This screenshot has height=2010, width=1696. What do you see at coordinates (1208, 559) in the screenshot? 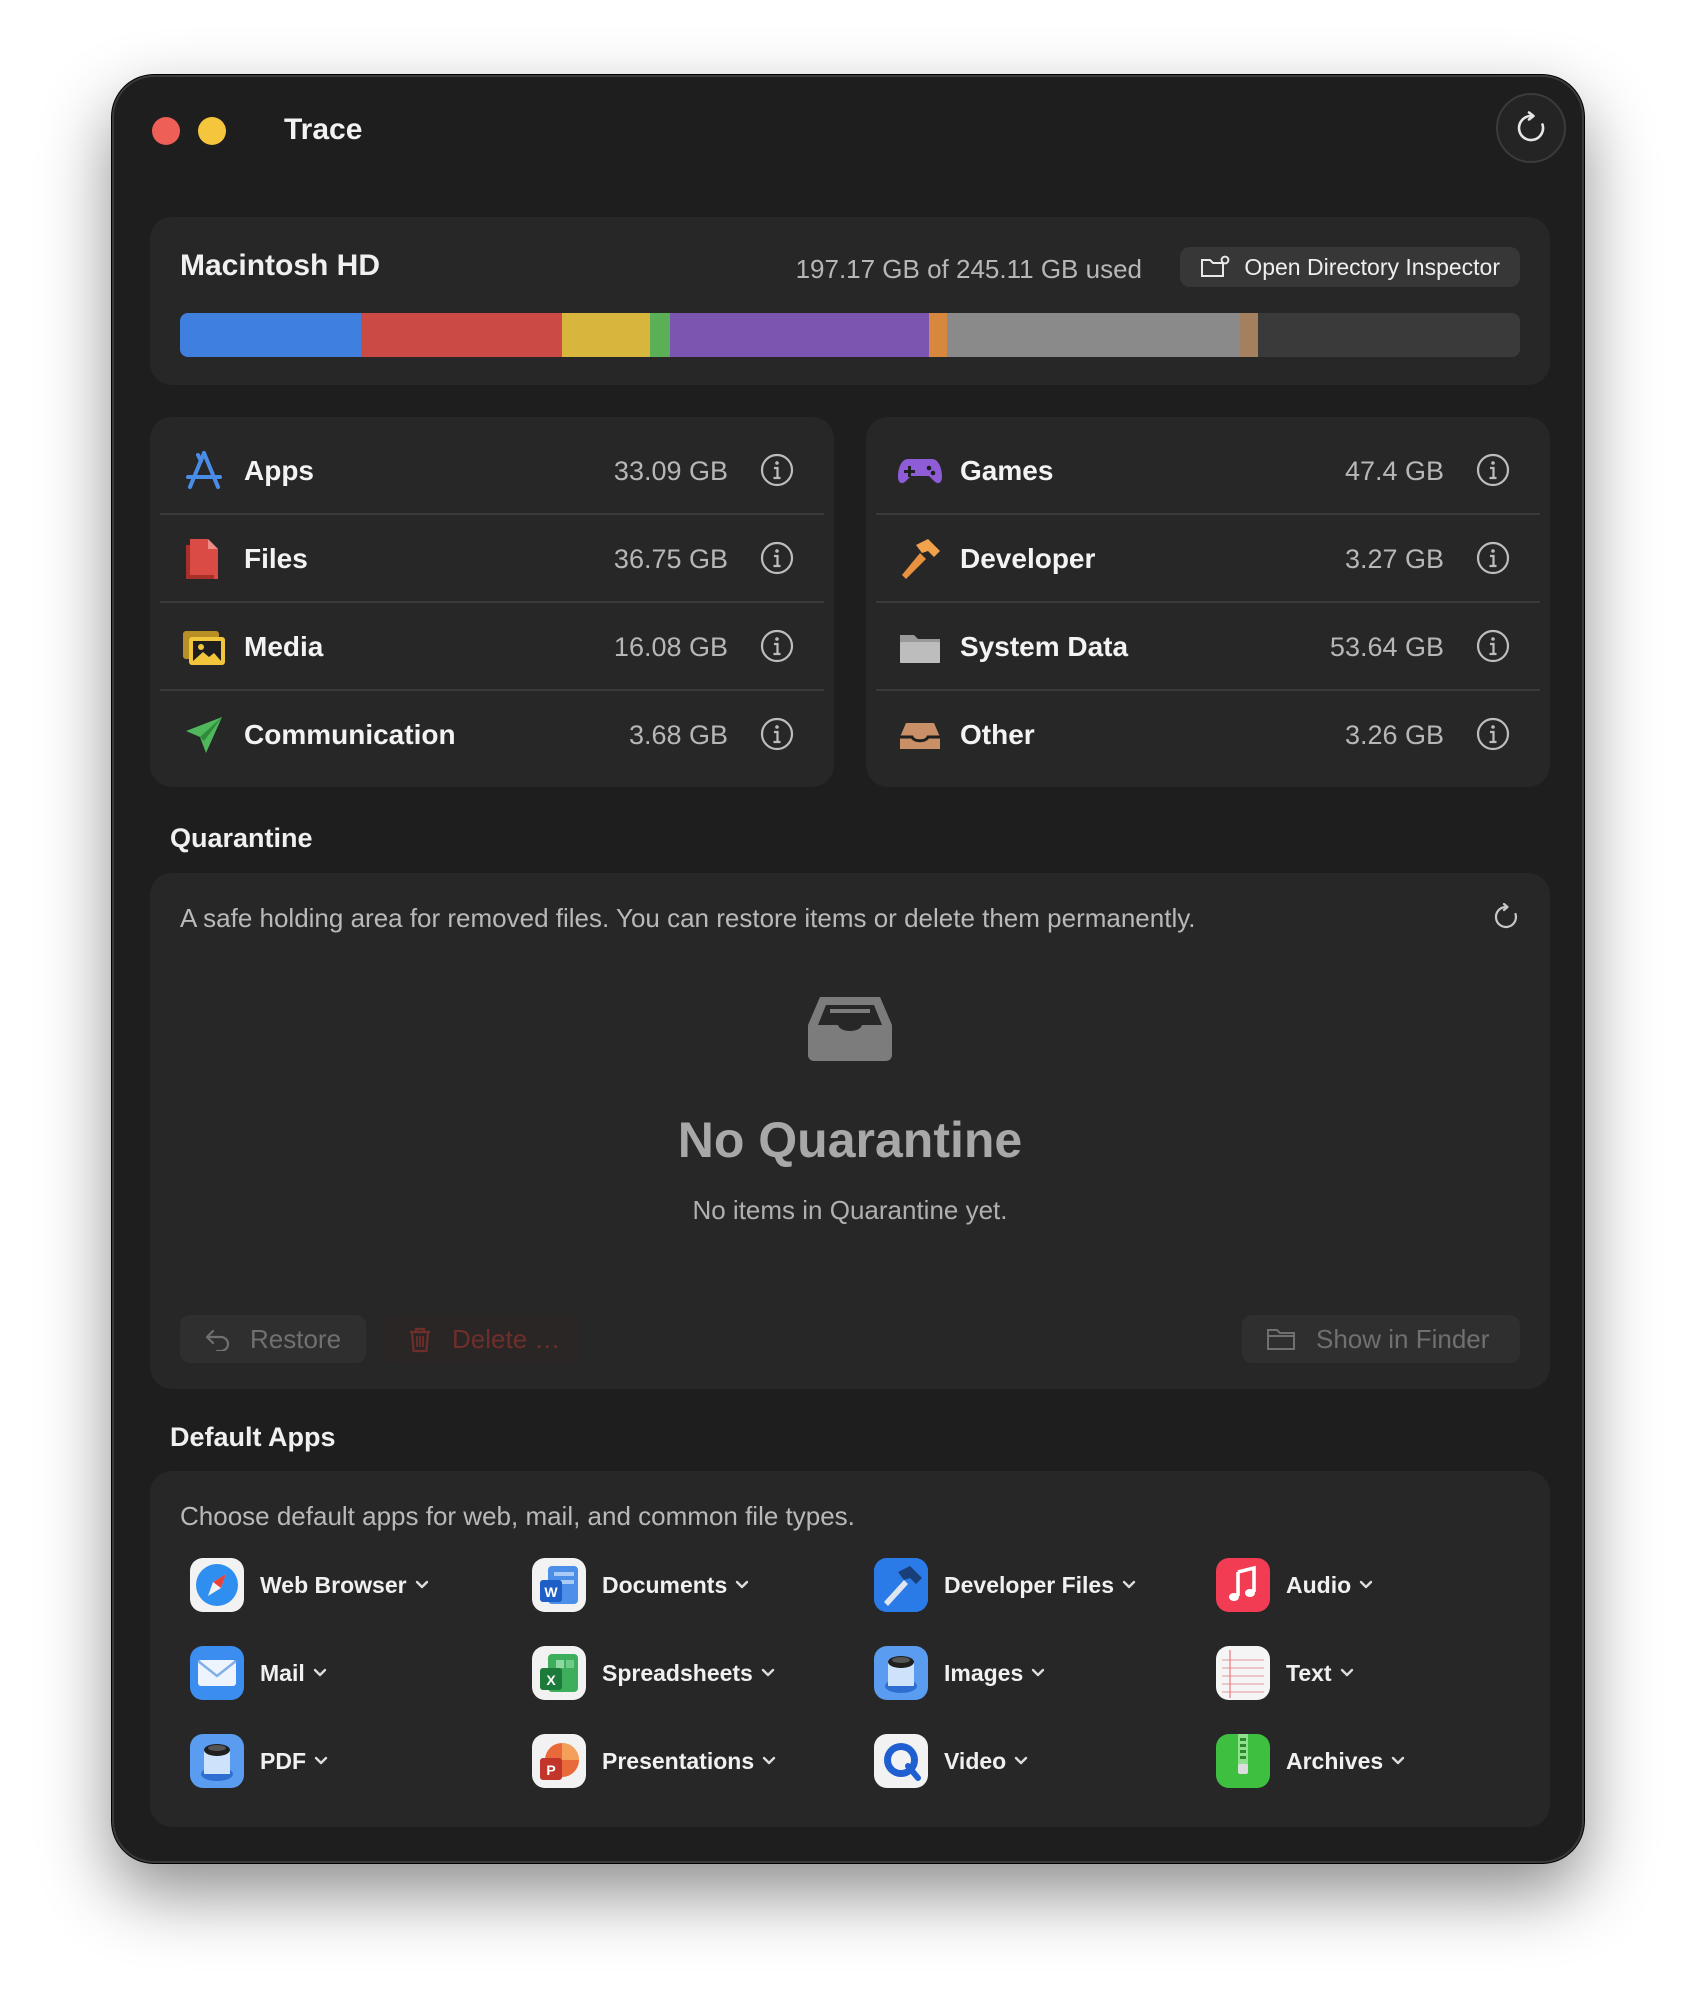
I see `category-row-developer: Developer 3.27 GB` at bounding box center [1208, 559].